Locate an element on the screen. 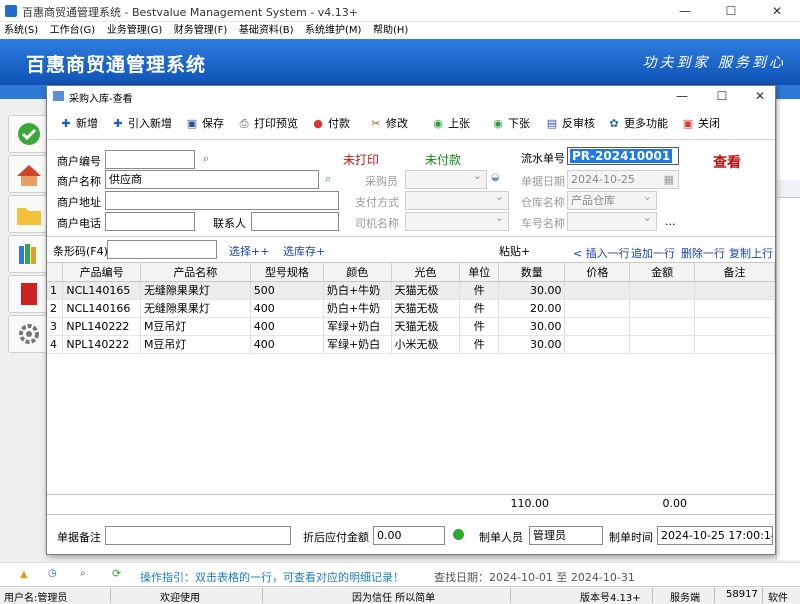 The image size is (800, 604). menu-workbench: 工作台(G) is located at coordinates (73, 30).